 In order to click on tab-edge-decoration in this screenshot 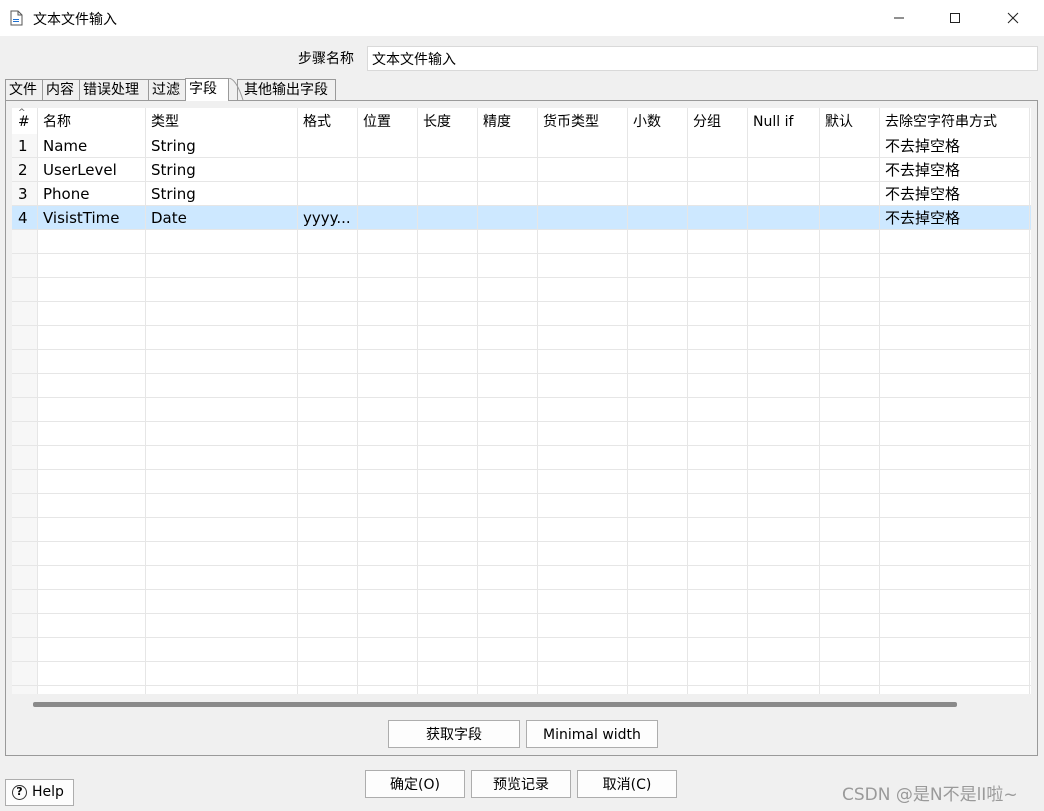, I will do `click(236, 89)`.